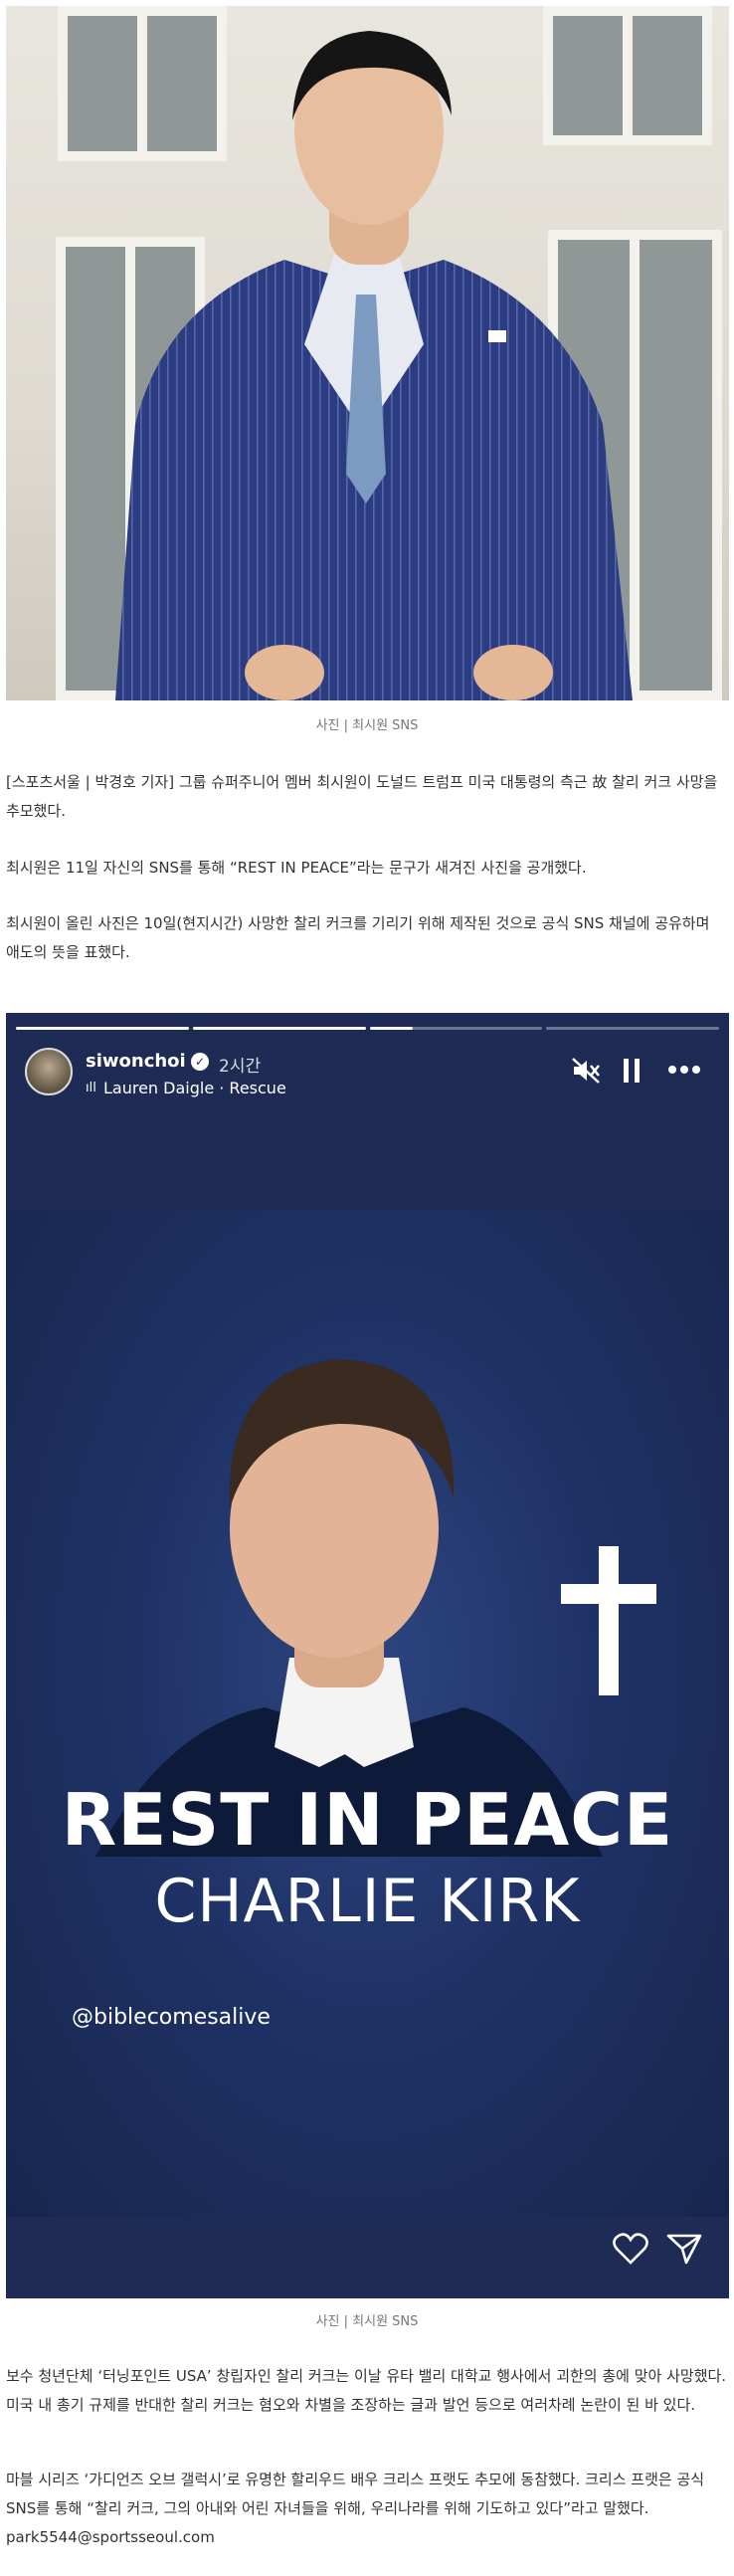 The height and width of the screenshot is (2576, 734). What do you see at coordinates (367, 1901) in the screenshot?
I see `rip-name: CHARLIE KIRK` at bounding box center [367, 1901].